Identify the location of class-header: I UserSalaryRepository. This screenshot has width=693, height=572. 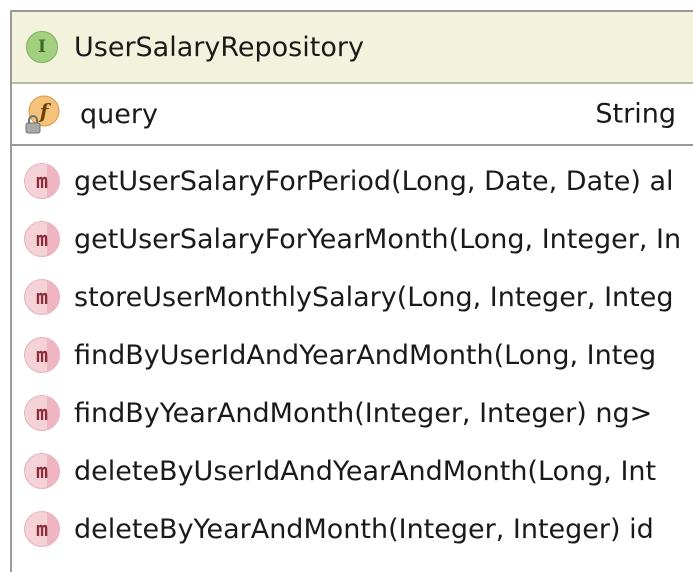
(352, 48).